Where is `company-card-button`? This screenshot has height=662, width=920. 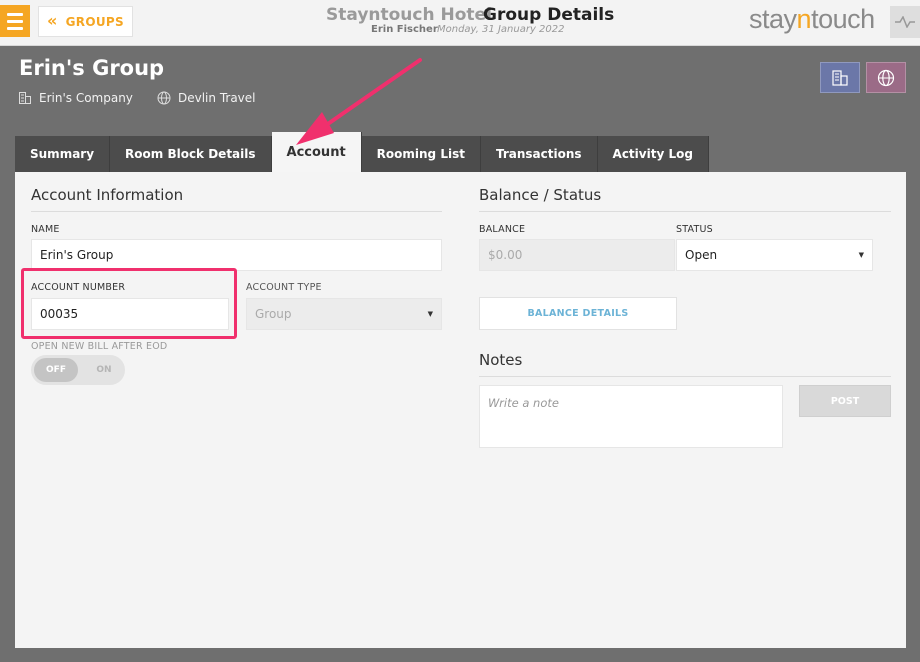
company-card-button is located at coordinates (840, 77).